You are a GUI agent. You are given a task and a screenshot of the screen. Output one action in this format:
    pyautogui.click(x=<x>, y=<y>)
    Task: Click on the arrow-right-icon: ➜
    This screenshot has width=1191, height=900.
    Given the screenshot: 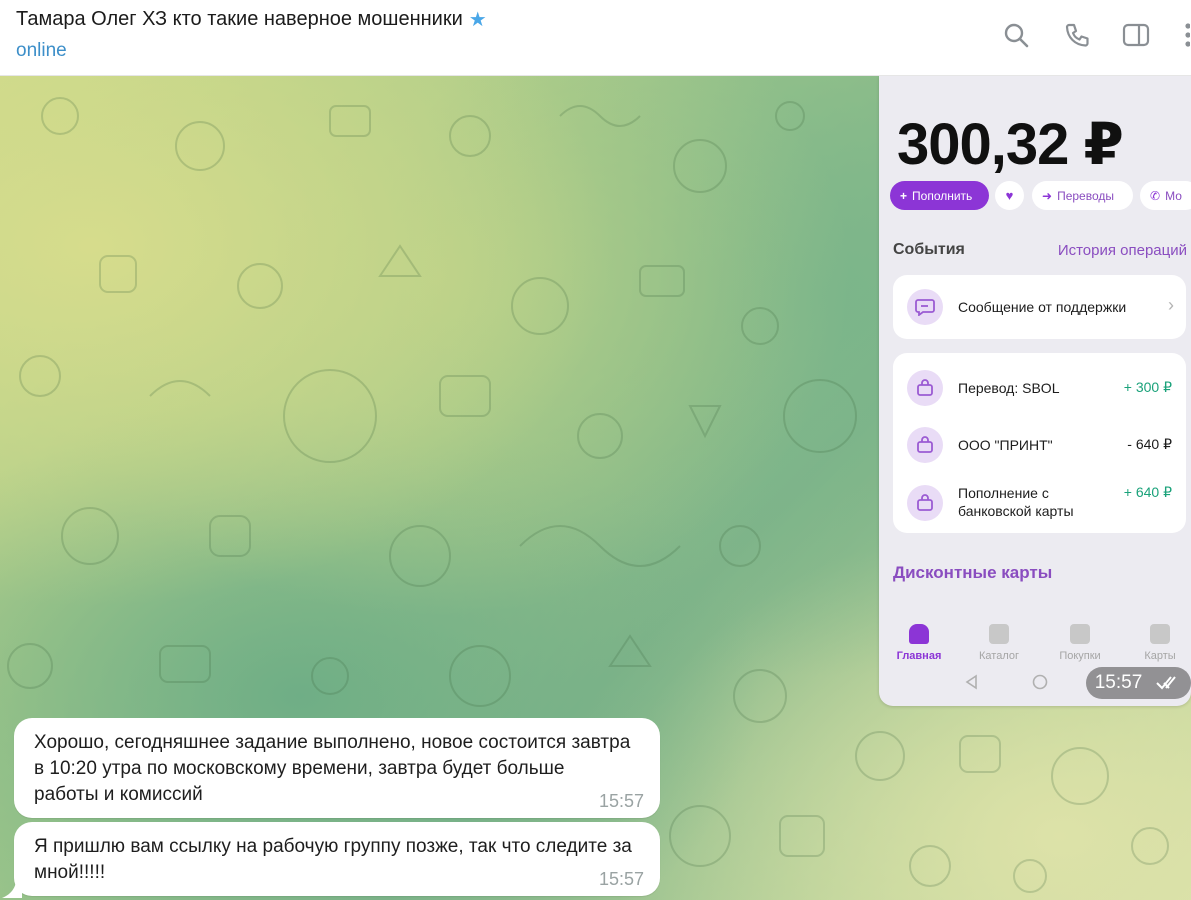 What is the action you would take?
    pyautogui.click(x=1047, y=195)
    